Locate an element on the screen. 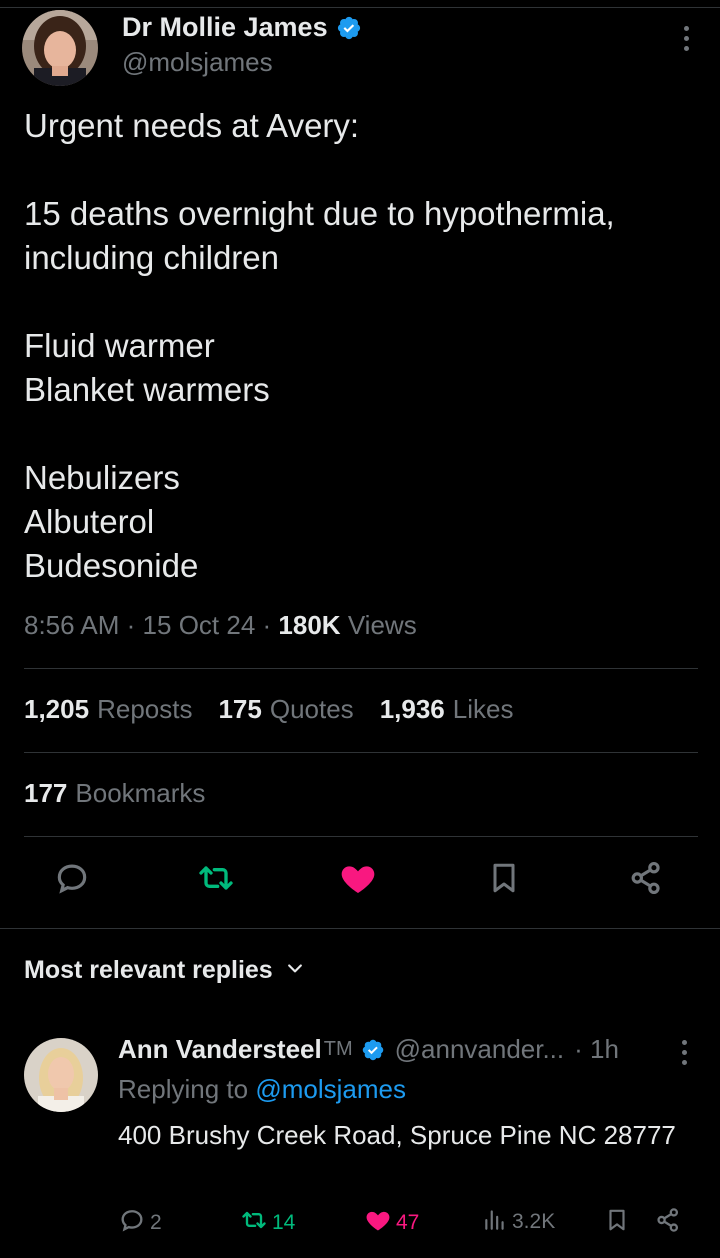 This screenshot has height=1258, width=720. reply-share-button is located at coordinates (668, 1223).